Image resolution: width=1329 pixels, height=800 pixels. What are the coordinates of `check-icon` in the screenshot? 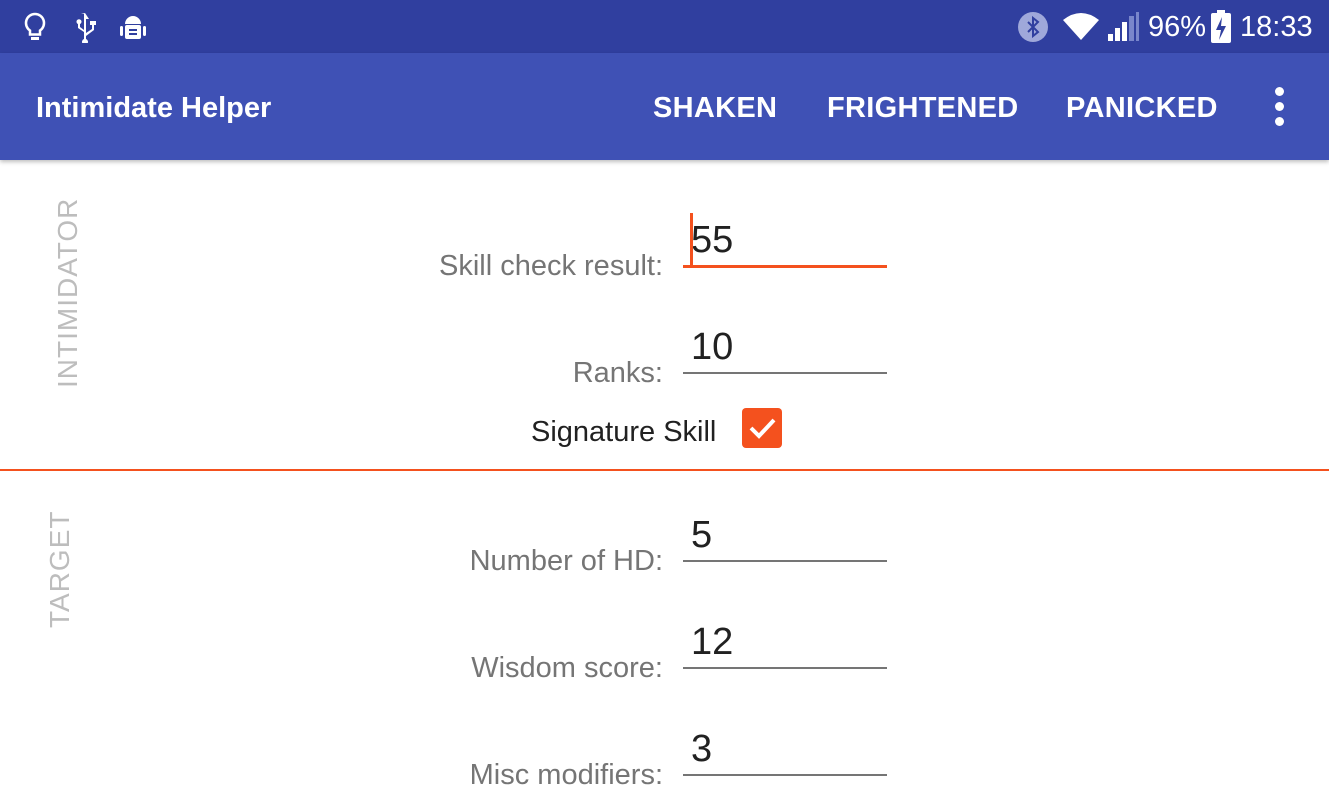 It's located at (762, 428).